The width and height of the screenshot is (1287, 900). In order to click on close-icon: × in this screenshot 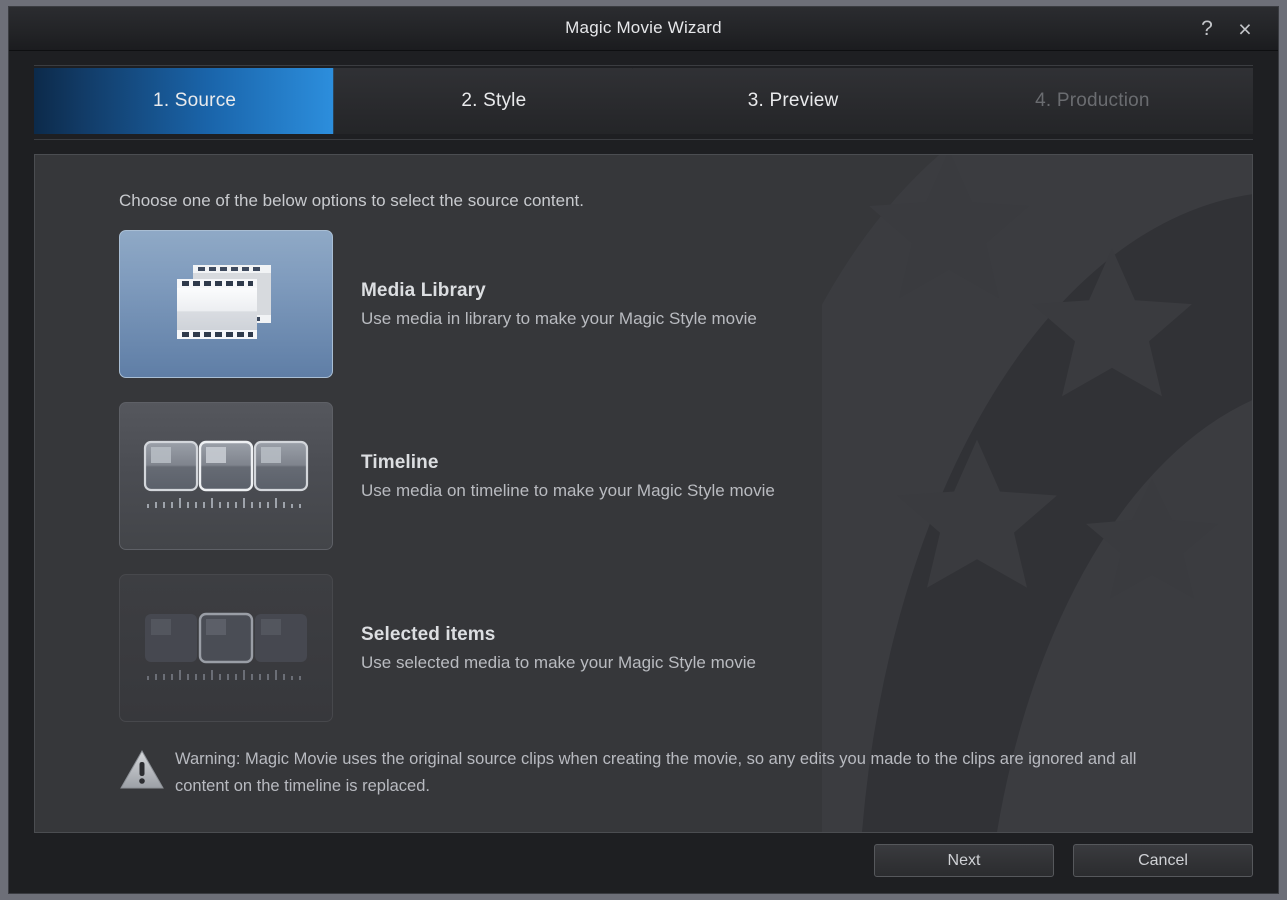, I will do `click(1245, 29)`.